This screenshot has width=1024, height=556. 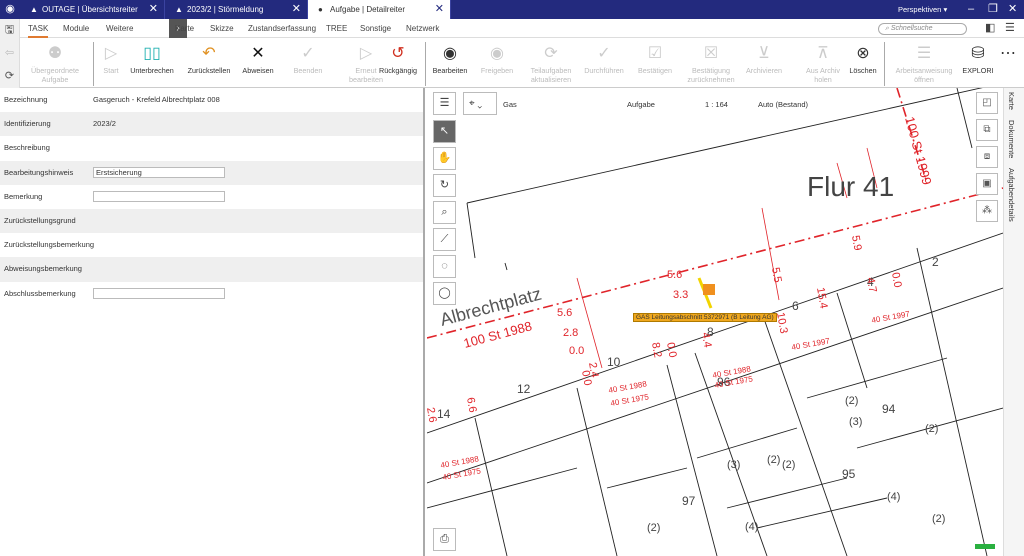 What do you see at coordinates (444, 539) in the screenshot?
I see `print-icon: ⎙` at bounding box center [444, 539].